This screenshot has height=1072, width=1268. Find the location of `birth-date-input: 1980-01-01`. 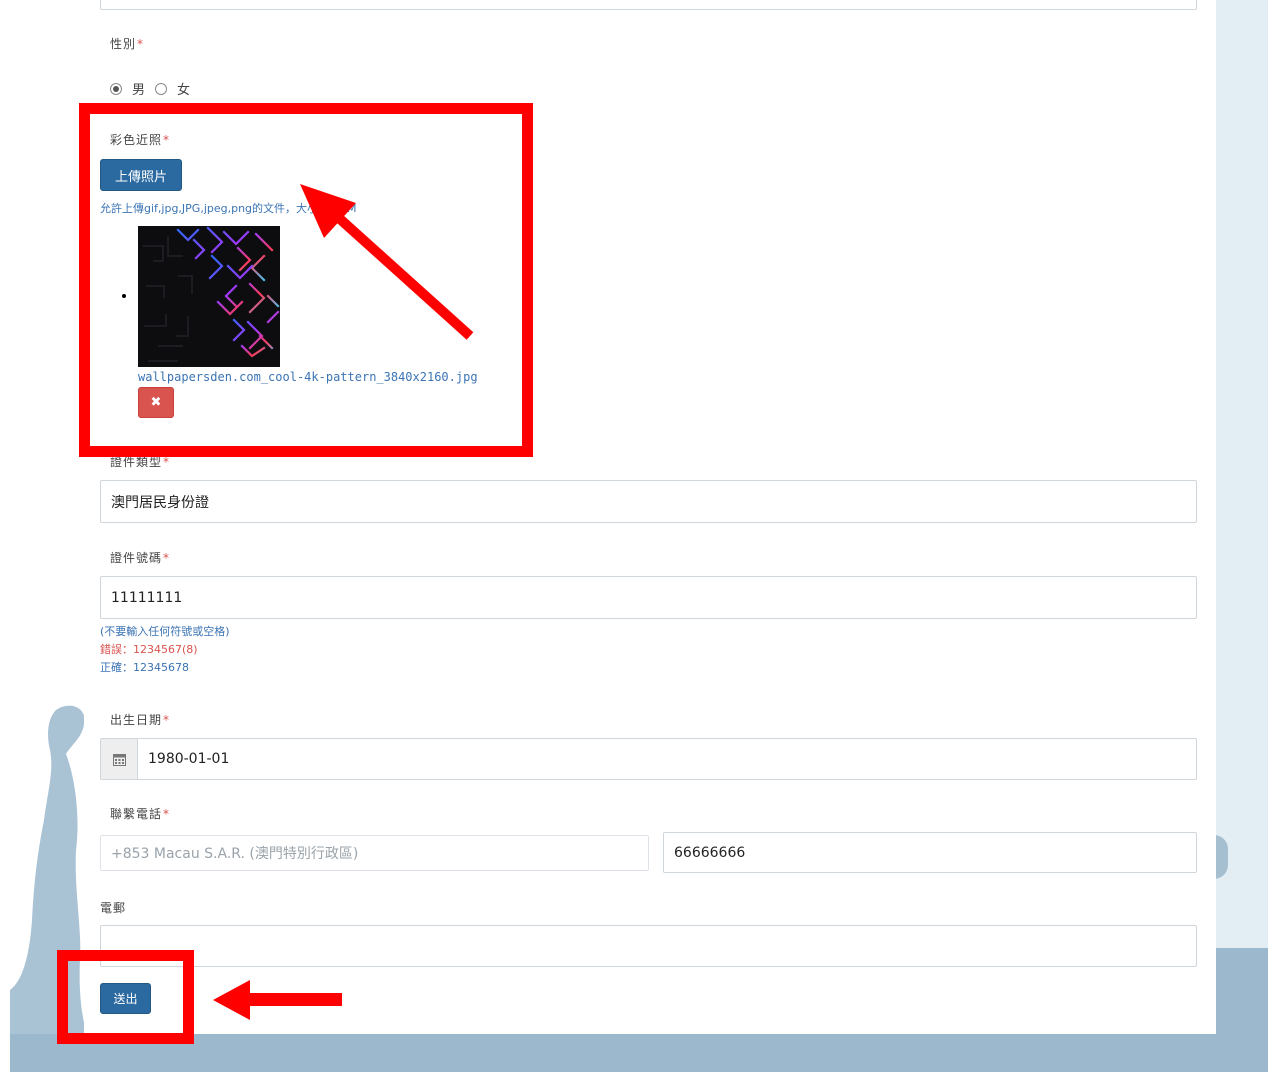

birth-date-input: 1980-01-01 is located at coordinates (667, 759).